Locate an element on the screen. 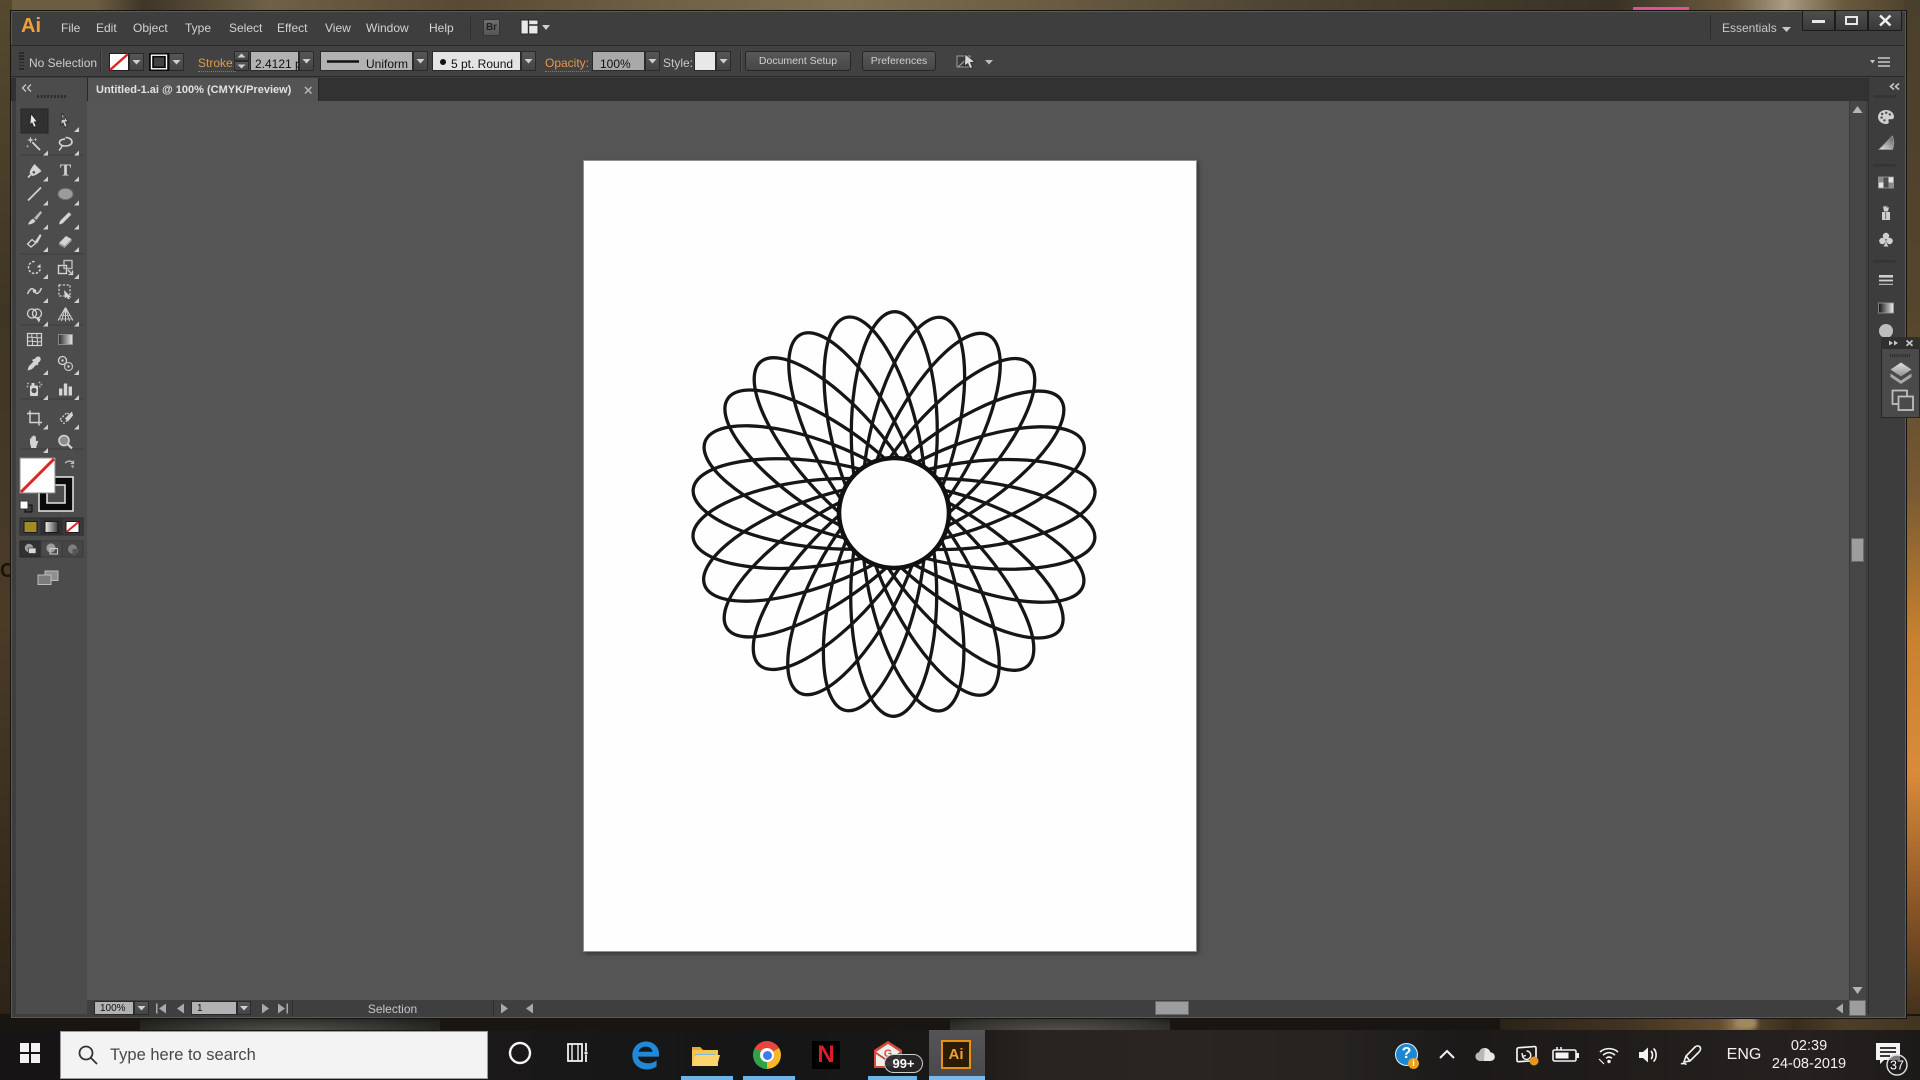 The height and width of the screenshot is (1080, 1920). svg-text: 37 is located at coordinates (1897, 1066).